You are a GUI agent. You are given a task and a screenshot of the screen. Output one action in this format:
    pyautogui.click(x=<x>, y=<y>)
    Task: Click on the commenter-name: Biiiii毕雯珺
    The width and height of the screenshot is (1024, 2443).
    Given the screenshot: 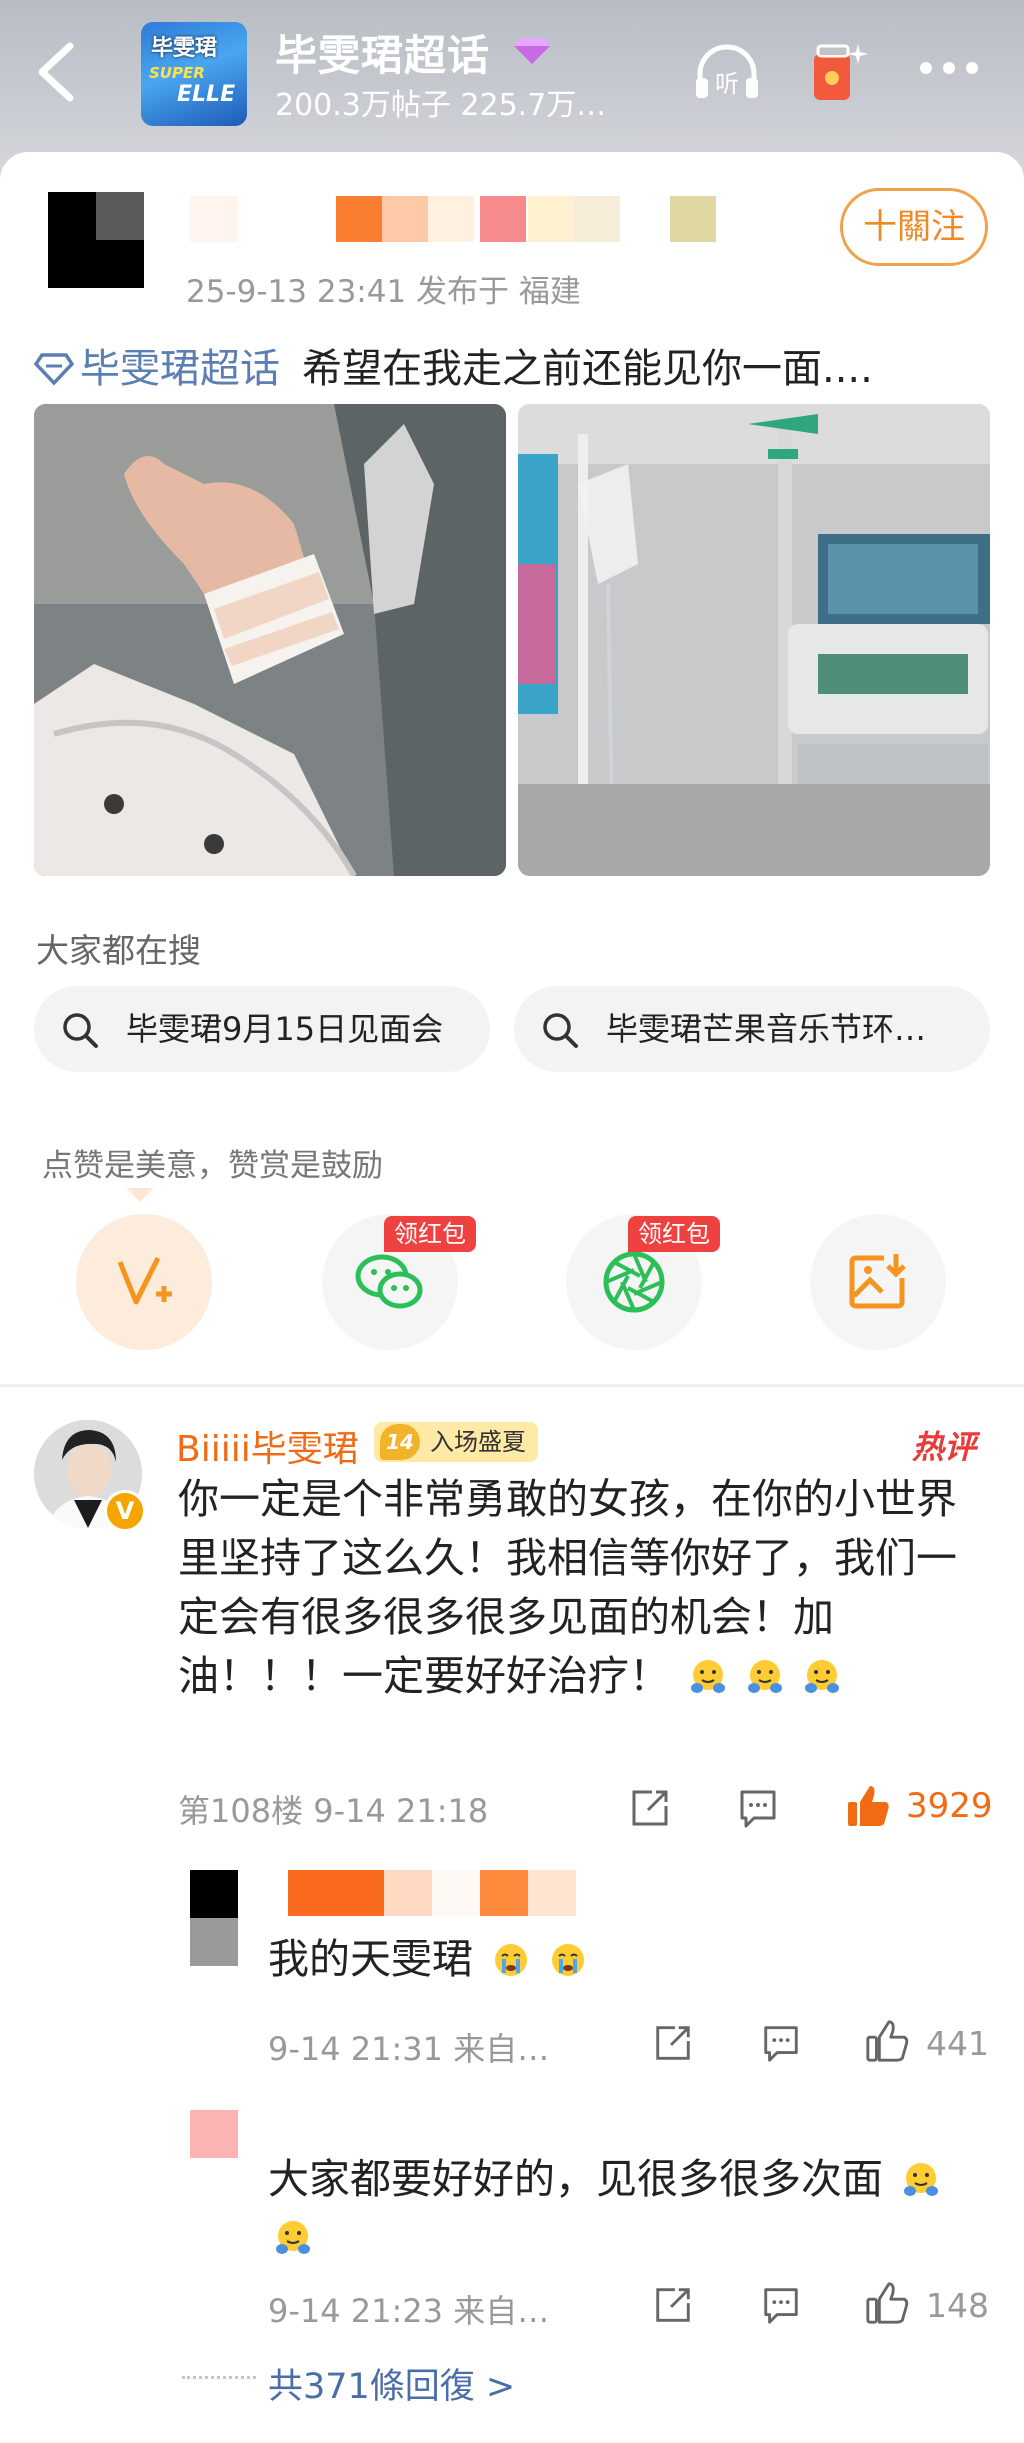 What is the action you would take?
    pyautogui.click(x=267, y=1446)
    